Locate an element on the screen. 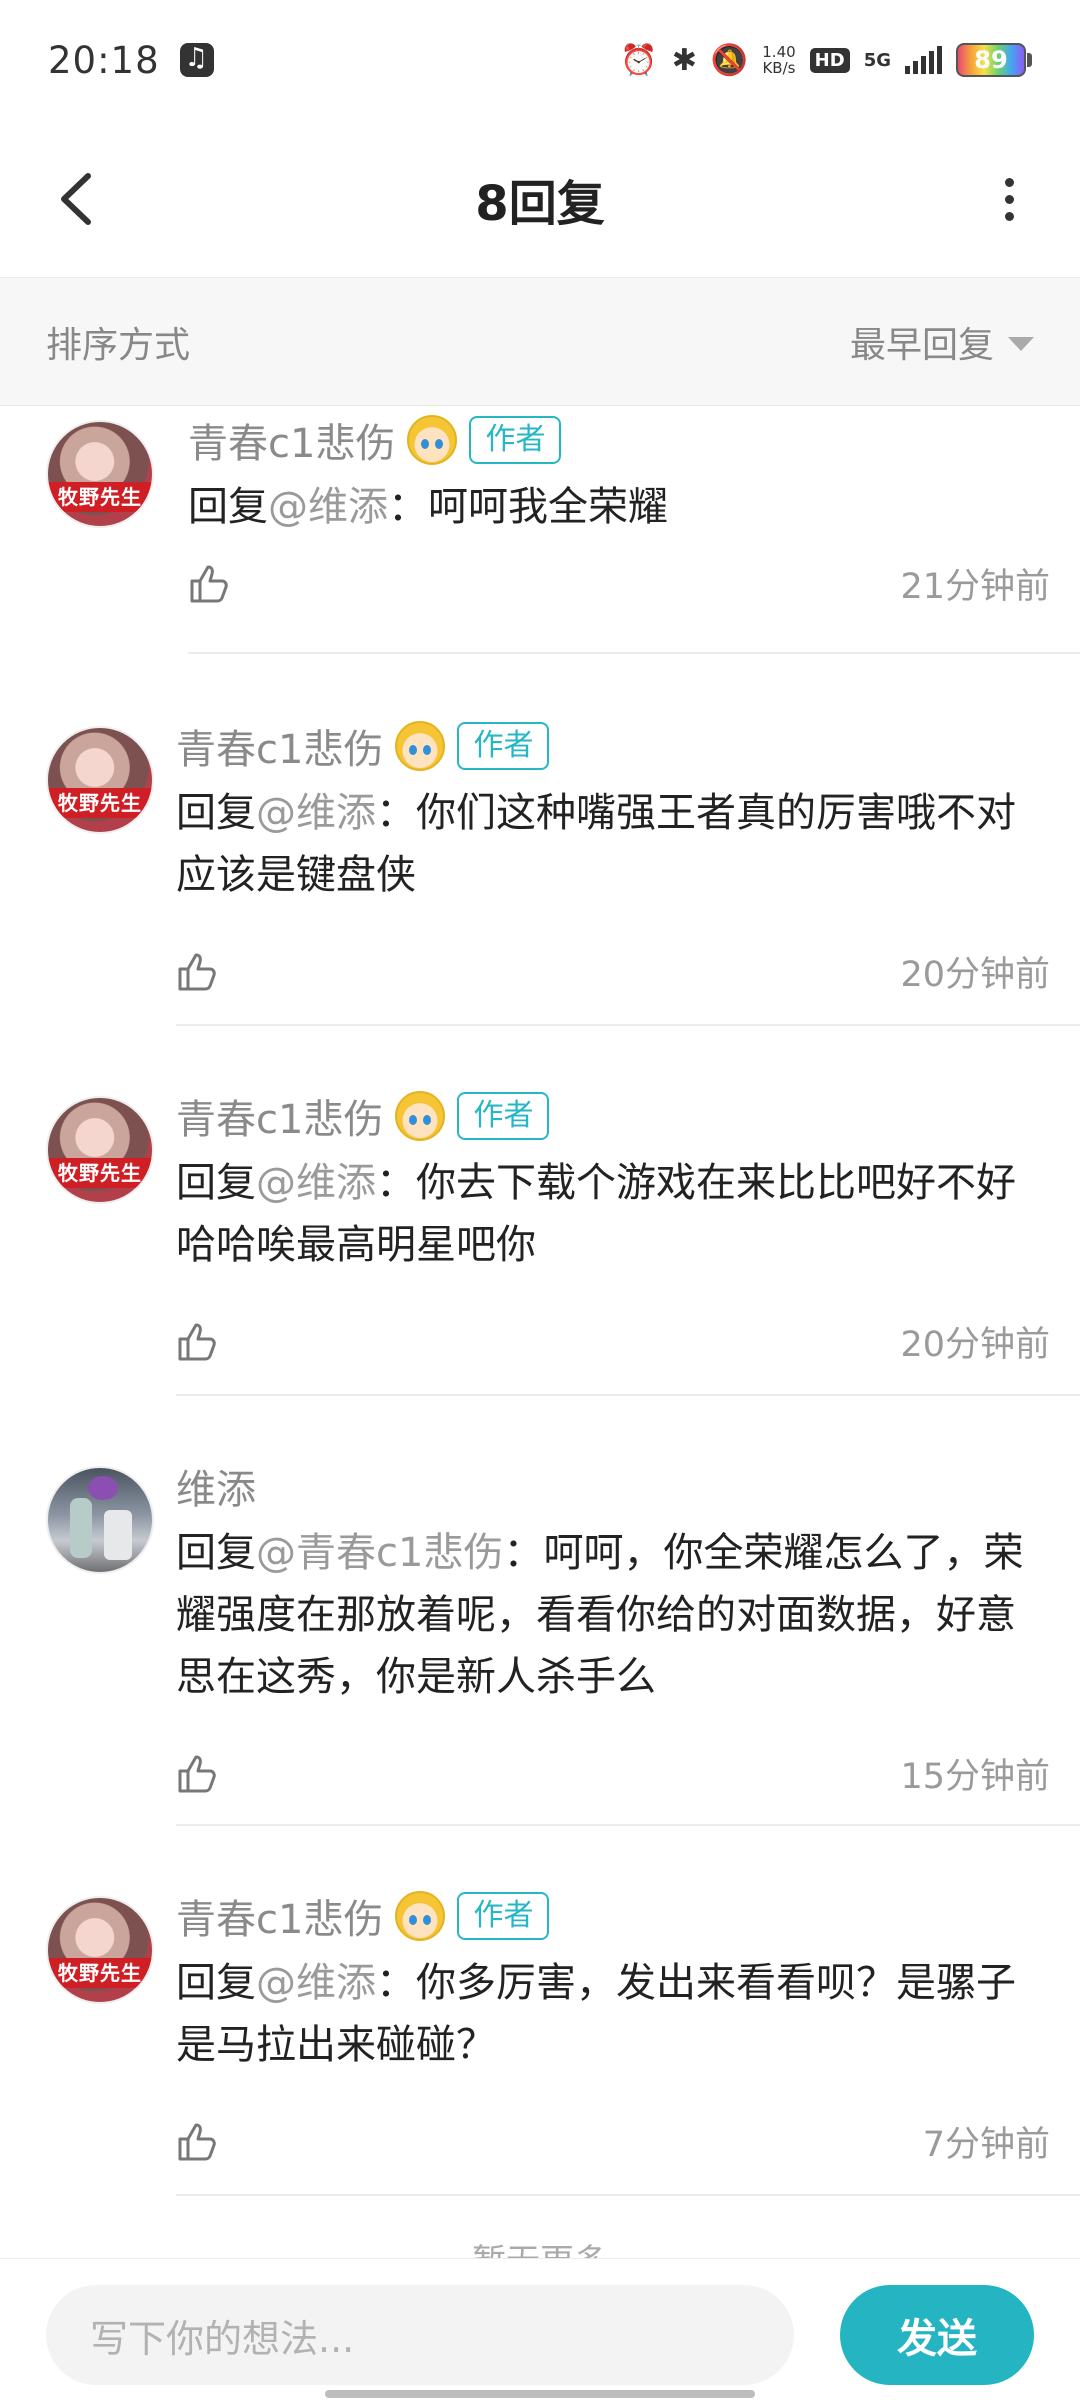 The height and width of the screenshot is (2408, 1080). battery-level: 89 is located at coordinates (991, 60).